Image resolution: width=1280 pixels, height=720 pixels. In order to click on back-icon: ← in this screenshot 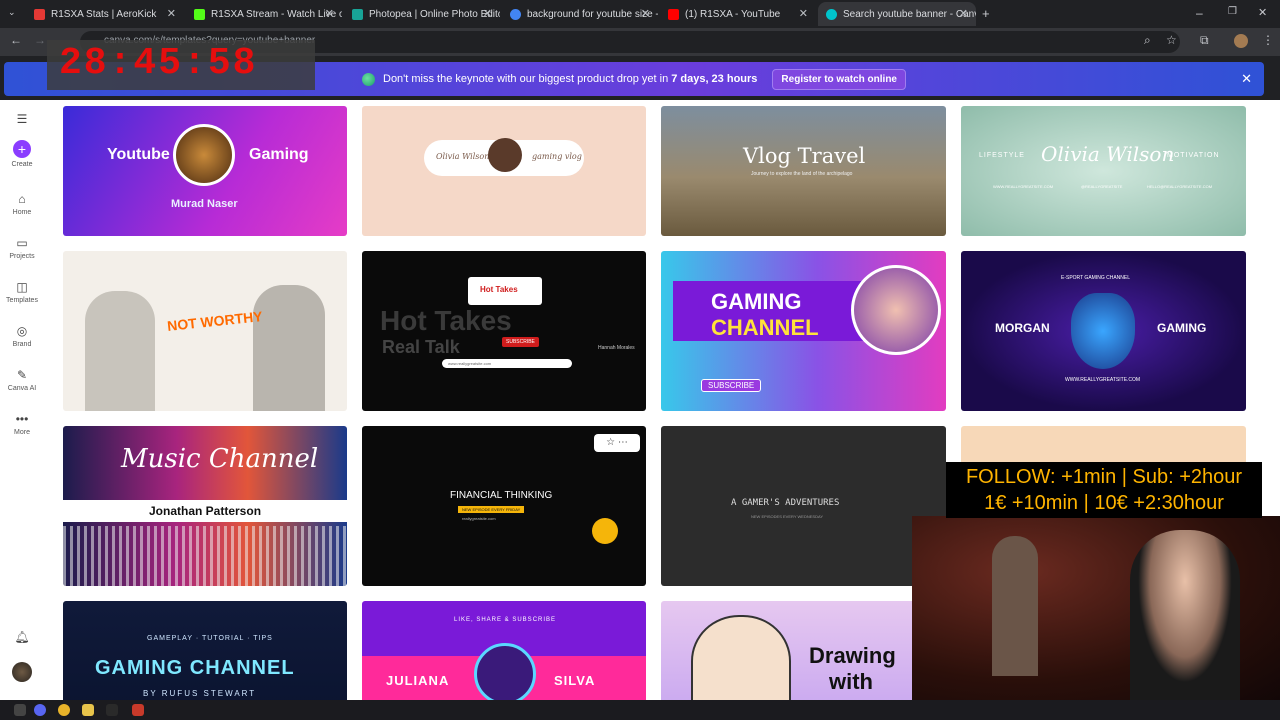, I will do `click(16, 40)`.